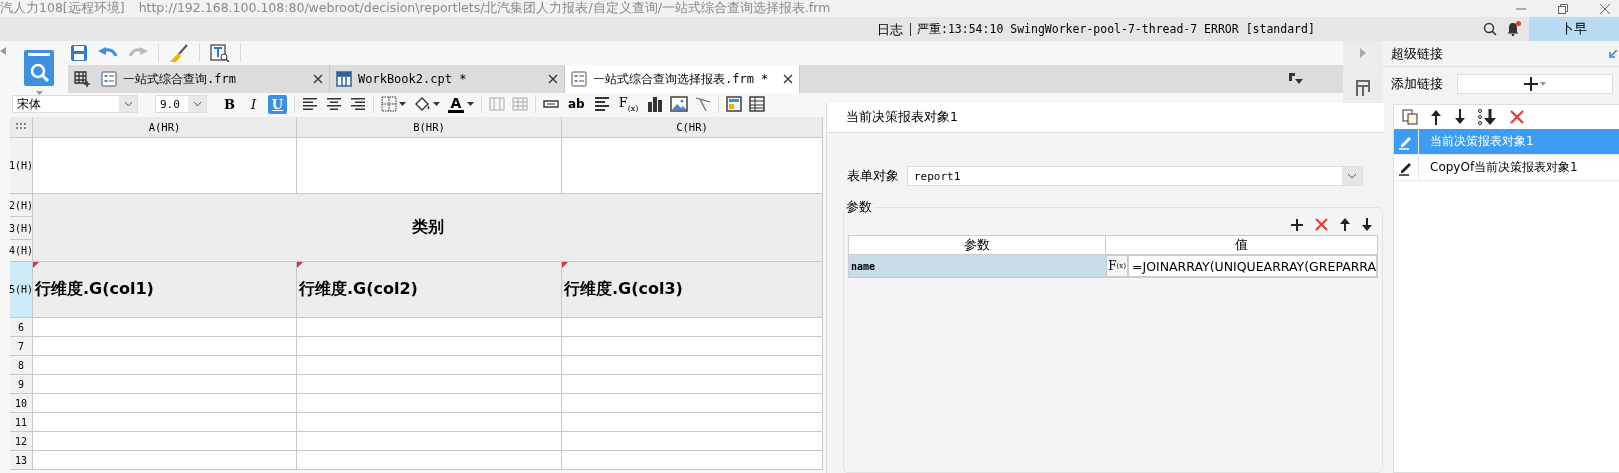 The height and width of the screenshot is (473, 1619). Describe the element at coordinates (1563, 8) in the screenshot. I see `restore-icon` at that location.